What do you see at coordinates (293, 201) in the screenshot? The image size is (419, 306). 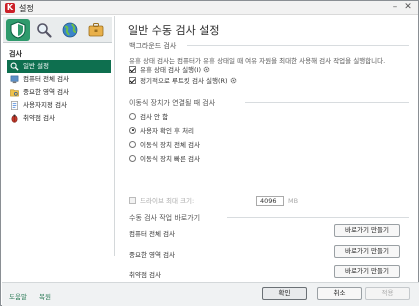 I see `max-drive-size-unit: MB` at bounding box center [293, 201].